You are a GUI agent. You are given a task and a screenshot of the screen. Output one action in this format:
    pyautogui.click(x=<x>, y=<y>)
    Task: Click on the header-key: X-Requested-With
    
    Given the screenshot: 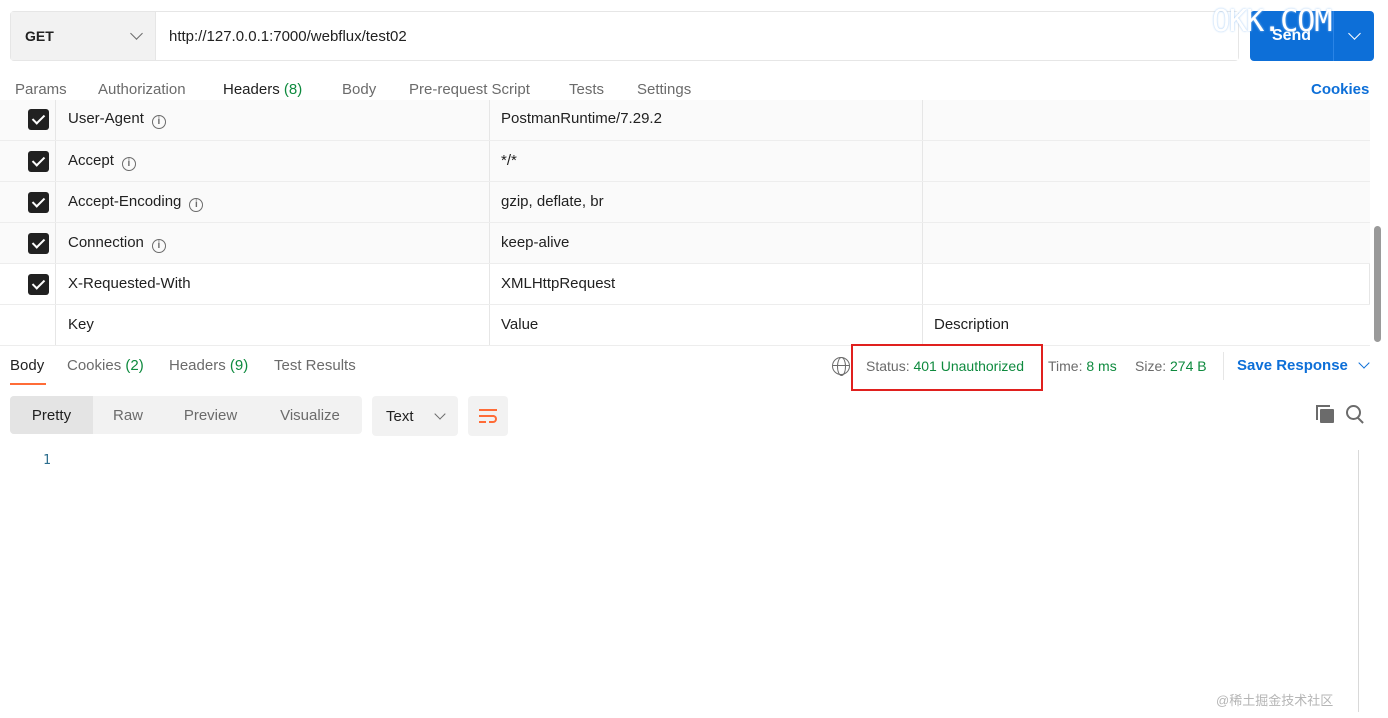 What is the action you would take?
    pyautogui.click(x=129, y=283)
    